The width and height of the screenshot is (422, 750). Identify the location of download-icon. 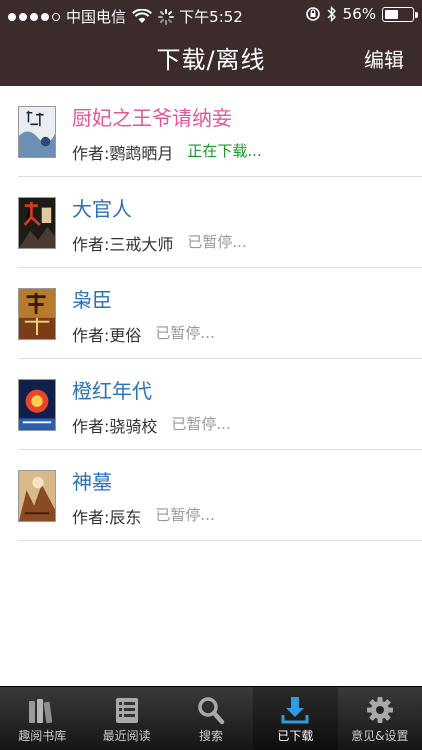
(295, 710).